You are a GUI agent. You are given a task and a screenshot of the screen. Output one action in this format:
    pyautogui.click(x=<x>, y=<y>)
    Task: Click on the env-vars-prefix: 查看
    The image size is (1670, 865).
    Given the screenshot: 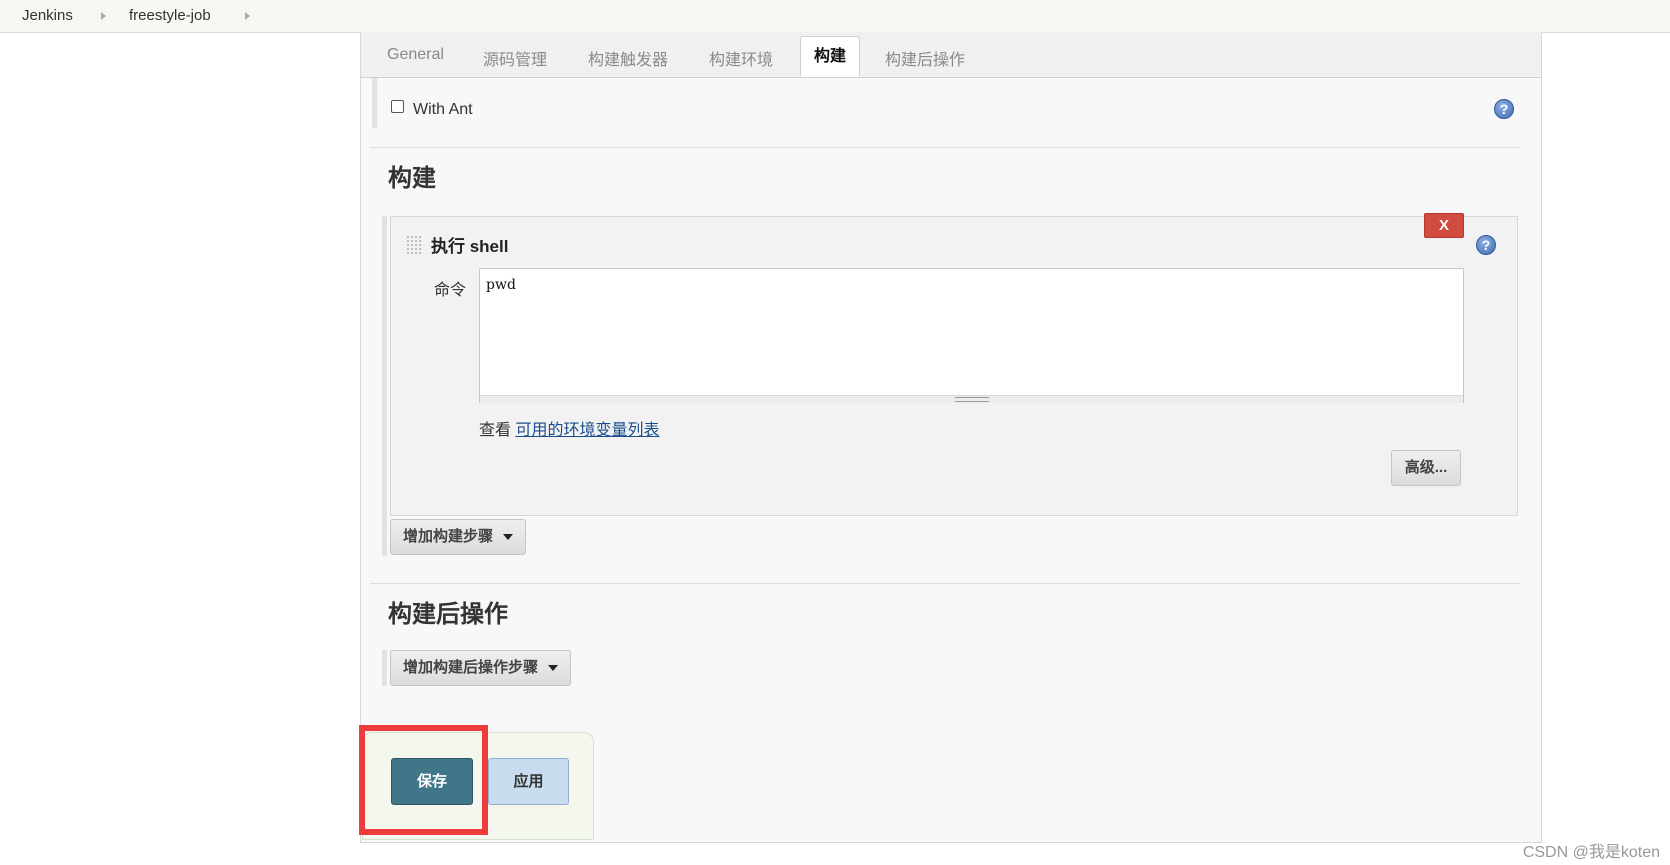 What is the action you would take?
    pyautogui.click(x=495, y=430)
    